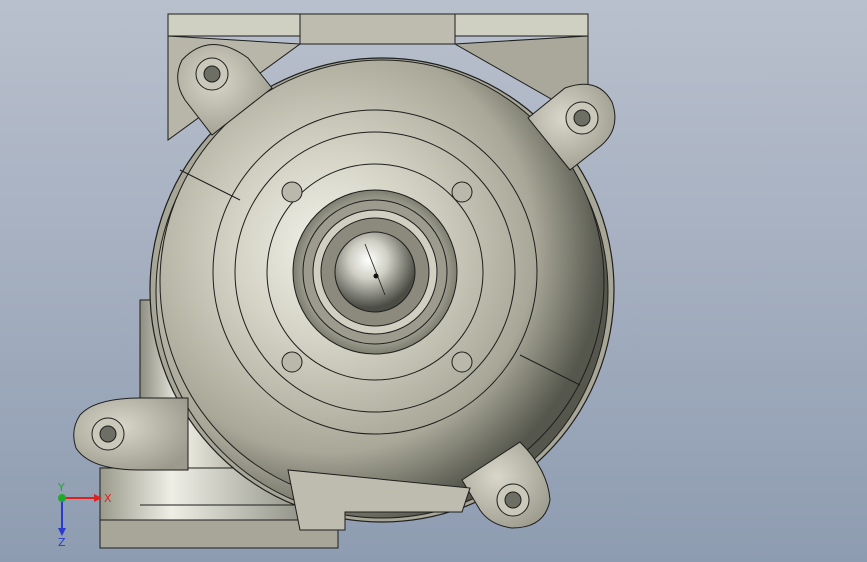 The image size is (867, 562). What do you see at coordinates (62, 498) in the screenshot?
I see `y-axis-dot-icon` at bounding box center [62, 498].